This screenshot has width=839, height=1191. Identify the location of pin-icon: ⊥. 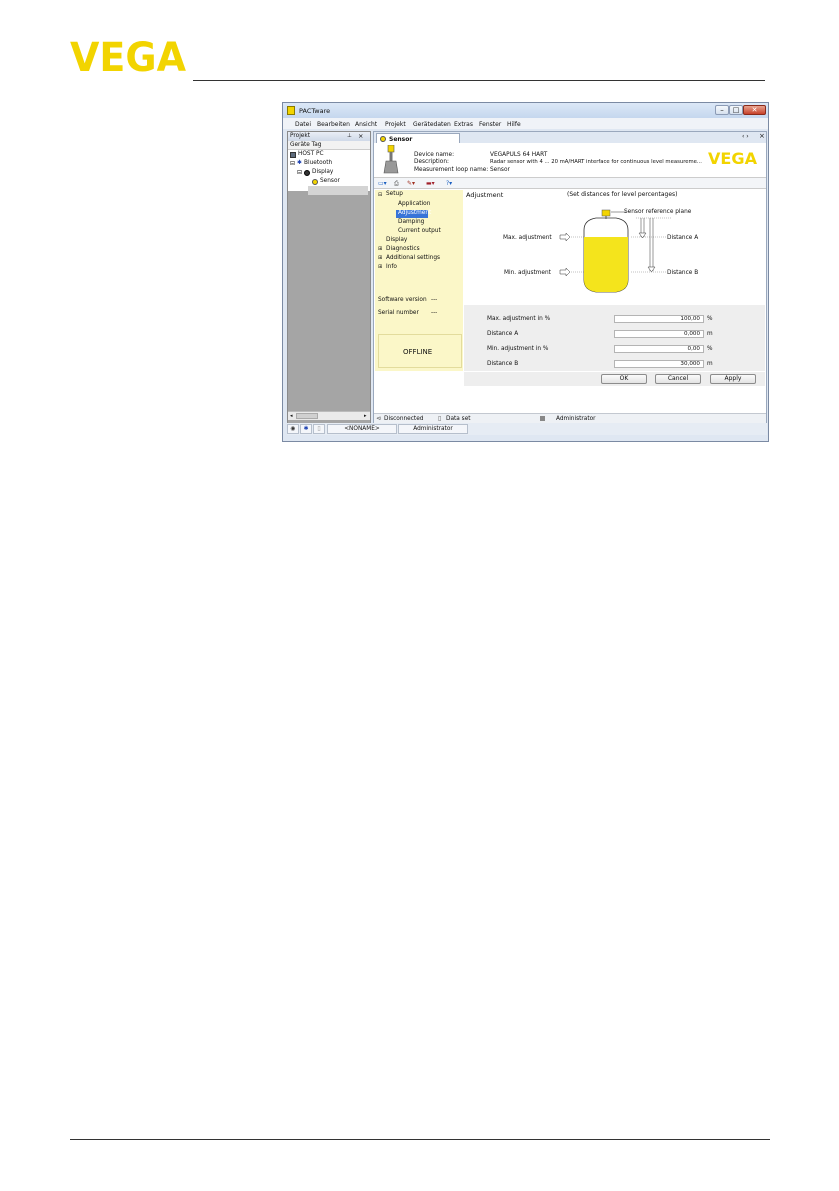
(349, 136).